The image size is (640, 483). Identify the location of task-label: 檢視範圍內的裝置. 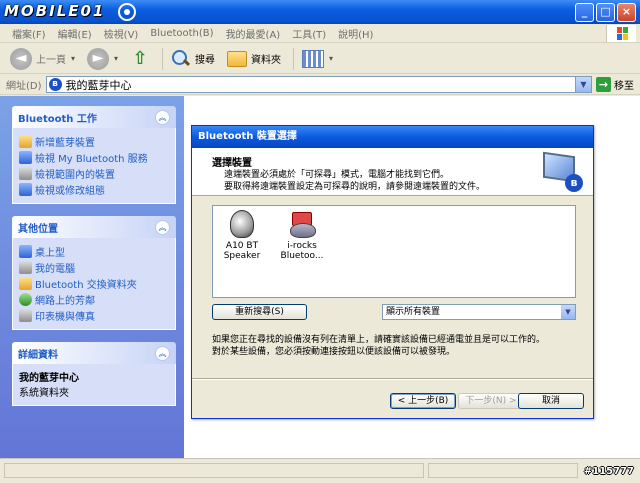
(75, 175).